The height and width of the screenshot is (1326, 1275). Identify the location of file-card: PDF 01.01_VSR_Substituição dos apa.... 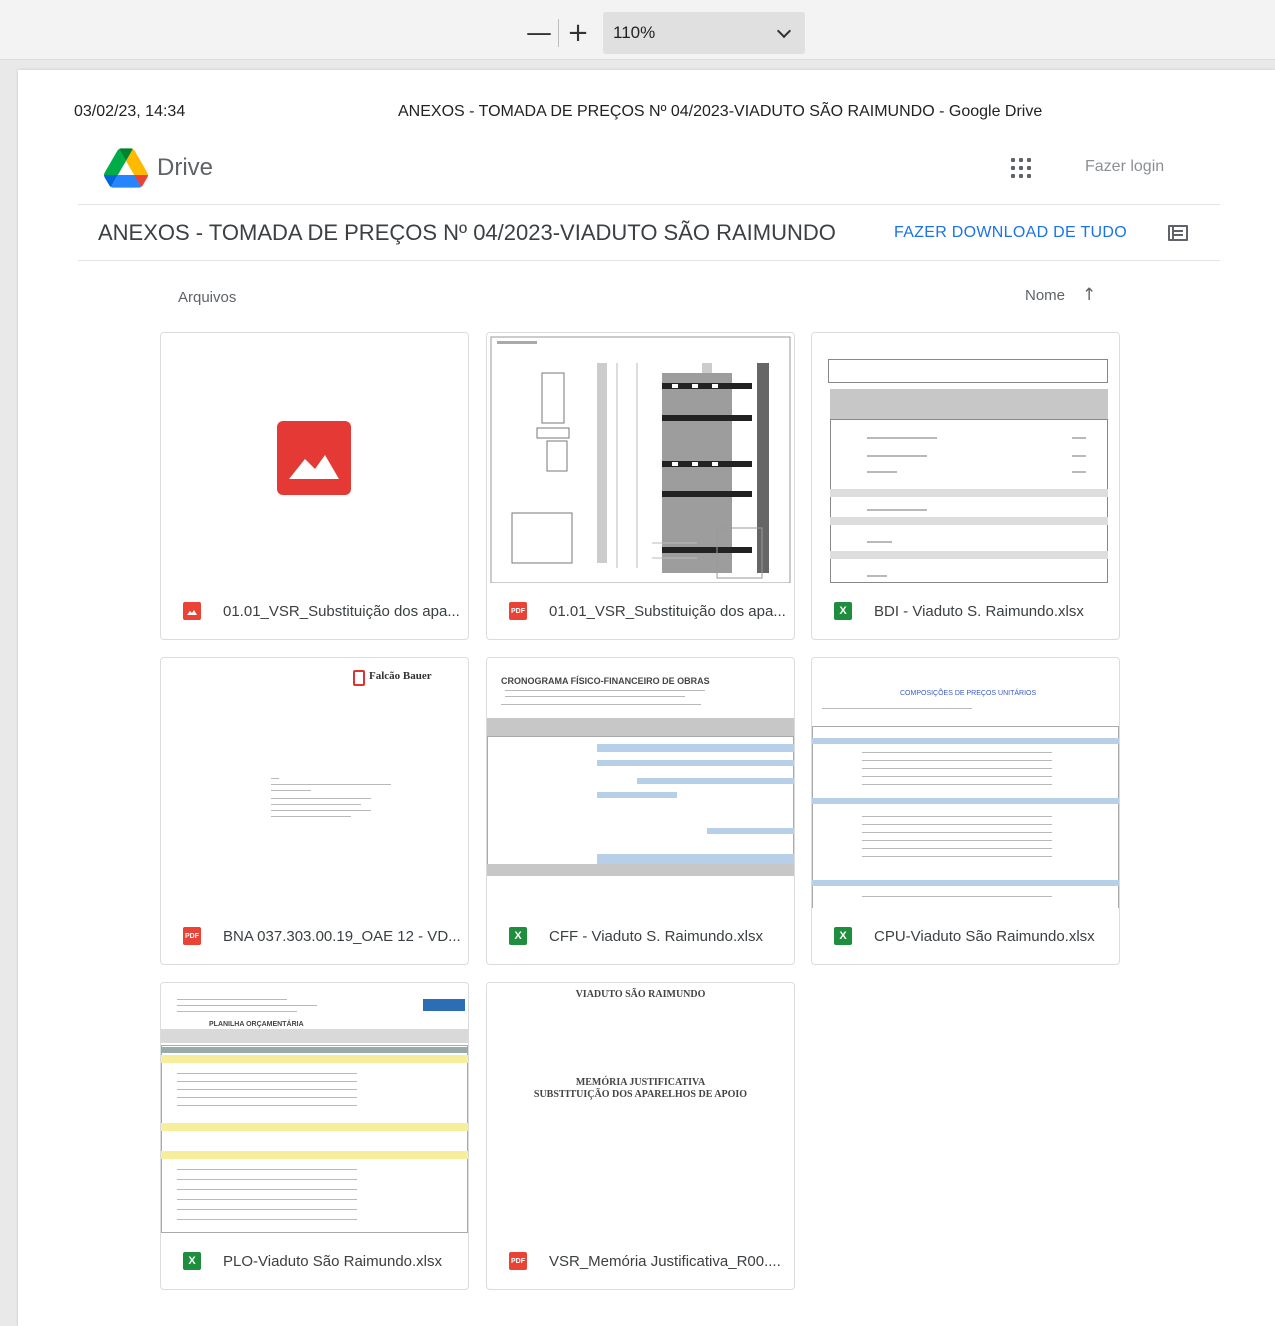
(640, 486).